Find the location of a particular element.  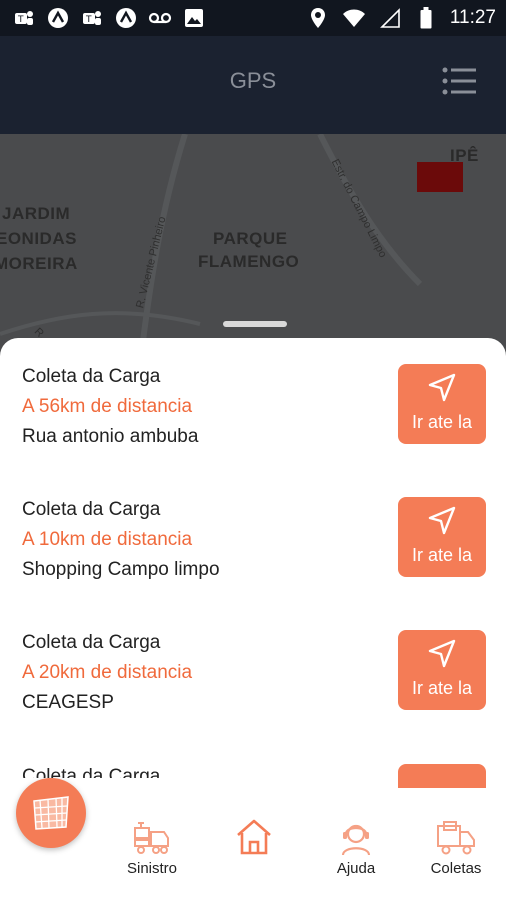

item-distance: A 20km de distancia is located at coordinates (107, 672).